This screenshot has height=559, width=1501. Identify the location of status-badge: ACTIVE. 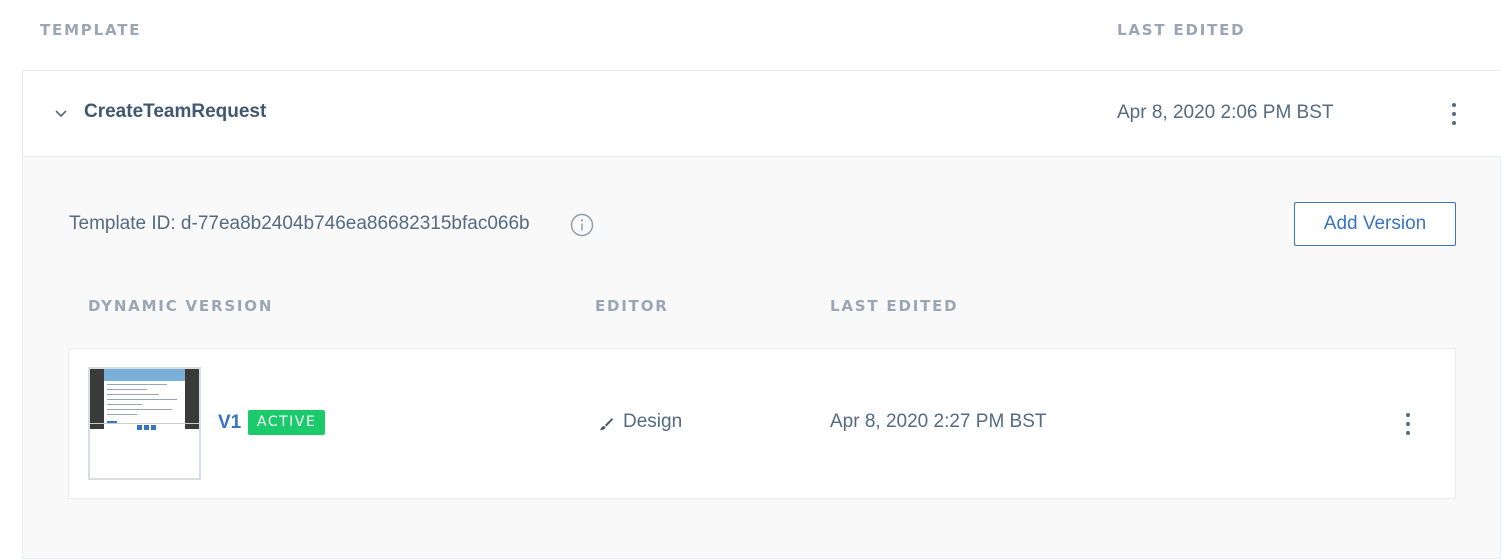
(287, 422).